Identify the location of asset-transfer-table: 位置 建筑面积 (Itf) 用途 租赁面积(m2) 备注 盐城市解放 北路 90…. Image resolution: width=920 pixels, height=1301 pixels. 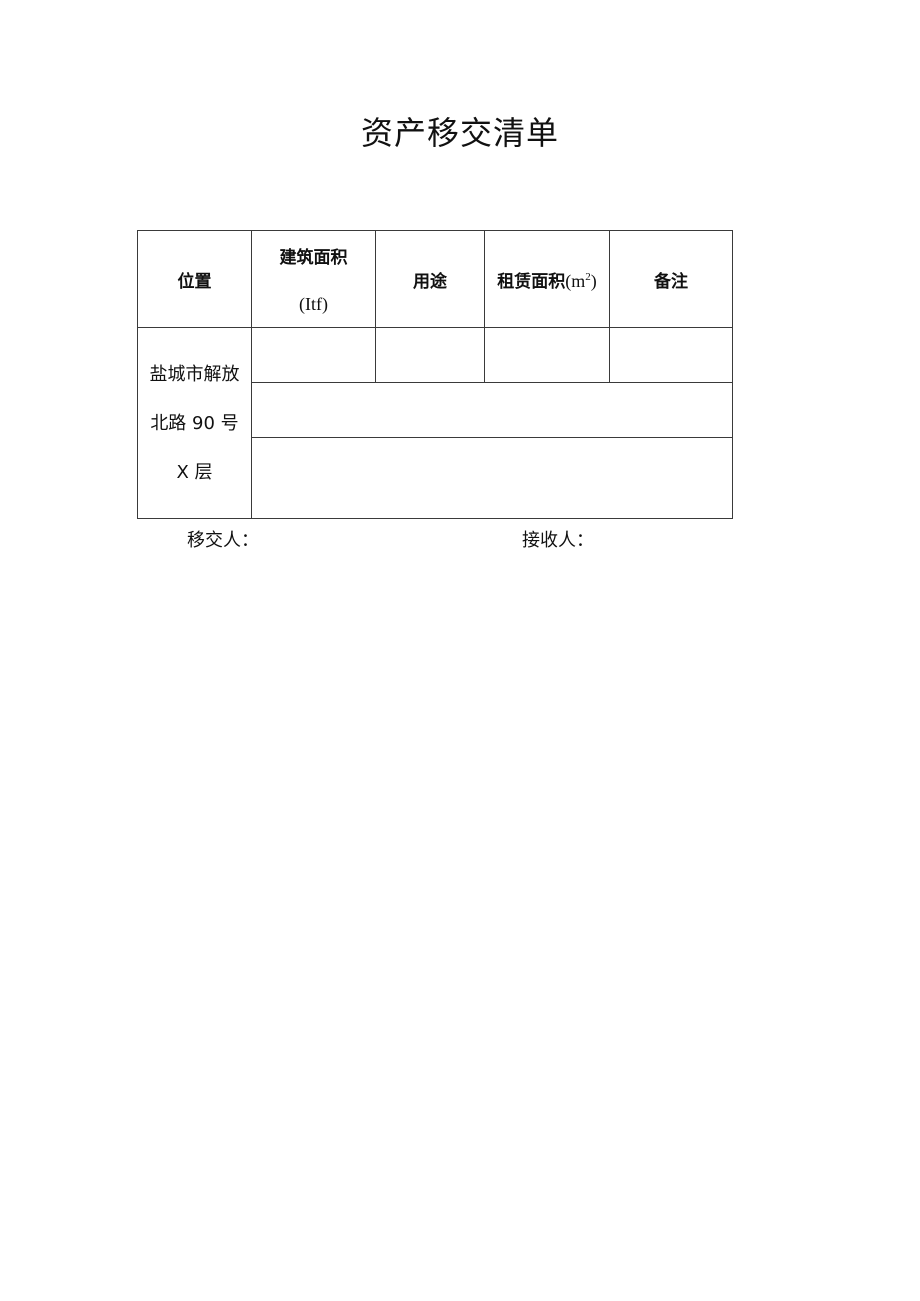
(435, 374).